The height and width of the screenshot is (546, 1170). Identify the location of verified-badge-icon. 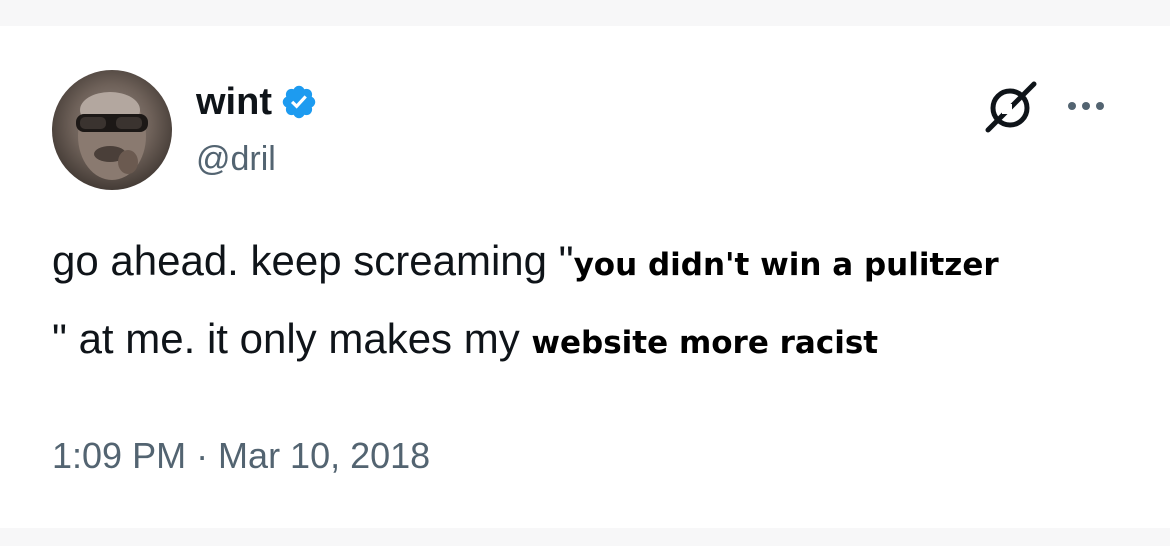
(299, 102).